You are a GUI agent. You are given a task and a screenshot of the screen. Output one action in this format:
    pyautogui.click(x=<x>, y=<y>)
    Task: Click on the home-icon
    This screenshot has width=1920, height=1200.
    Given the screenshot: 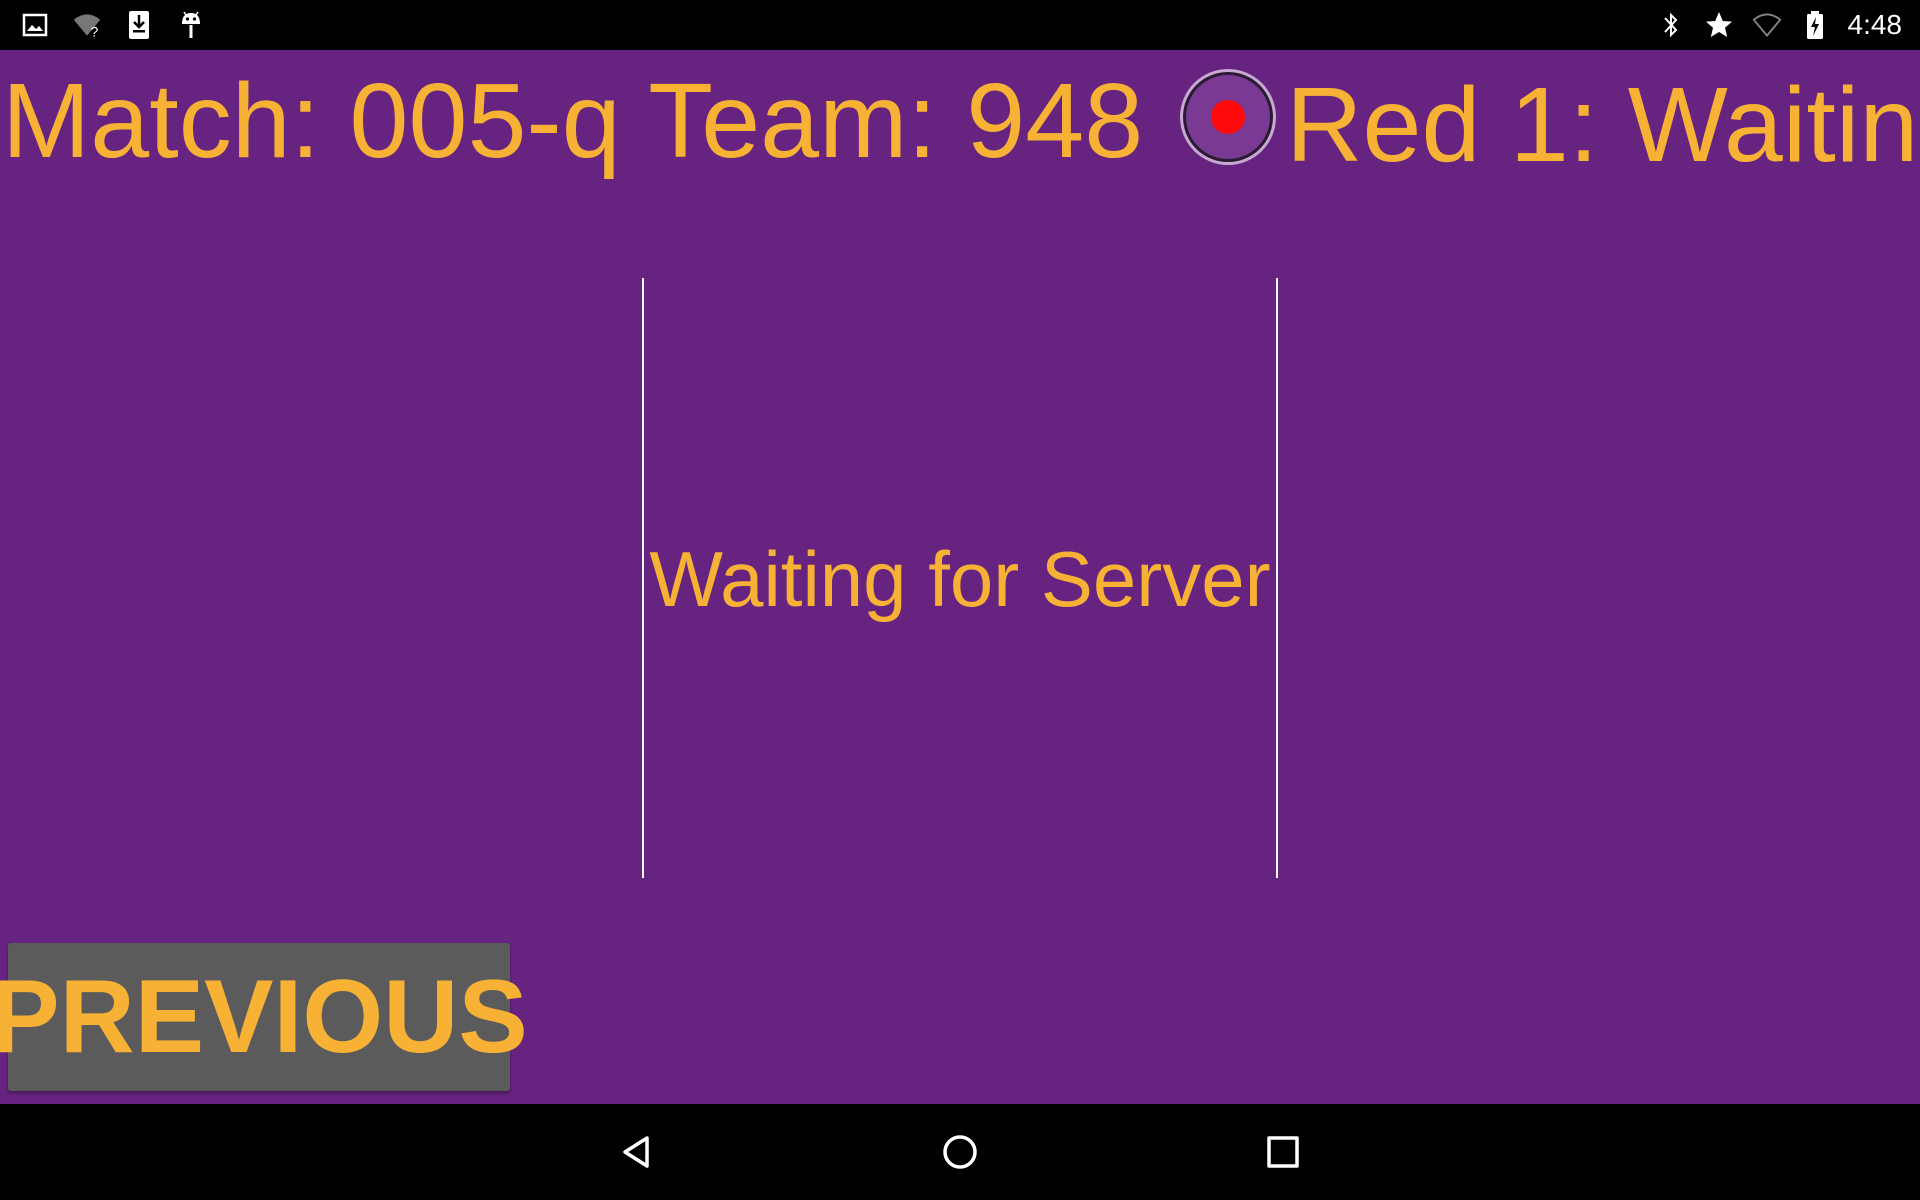 What is the action you would take?
    pyautogui.click(x=960, y=1152)
    